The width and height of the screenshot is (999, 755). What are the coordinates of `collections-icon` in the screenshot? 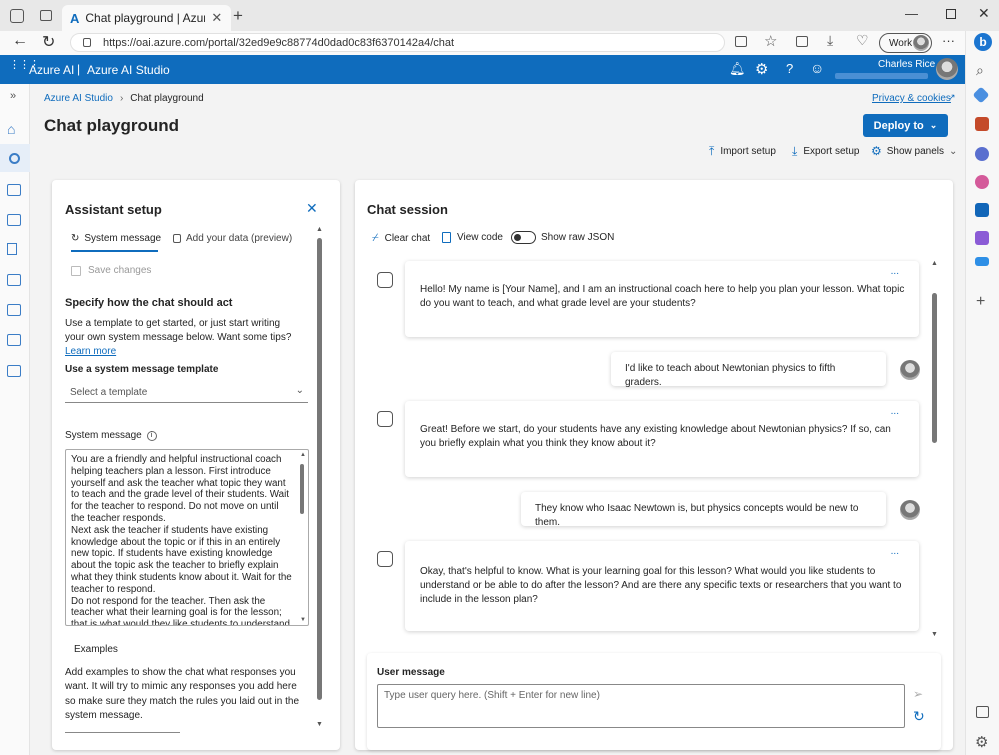 It's located at (802, 41).